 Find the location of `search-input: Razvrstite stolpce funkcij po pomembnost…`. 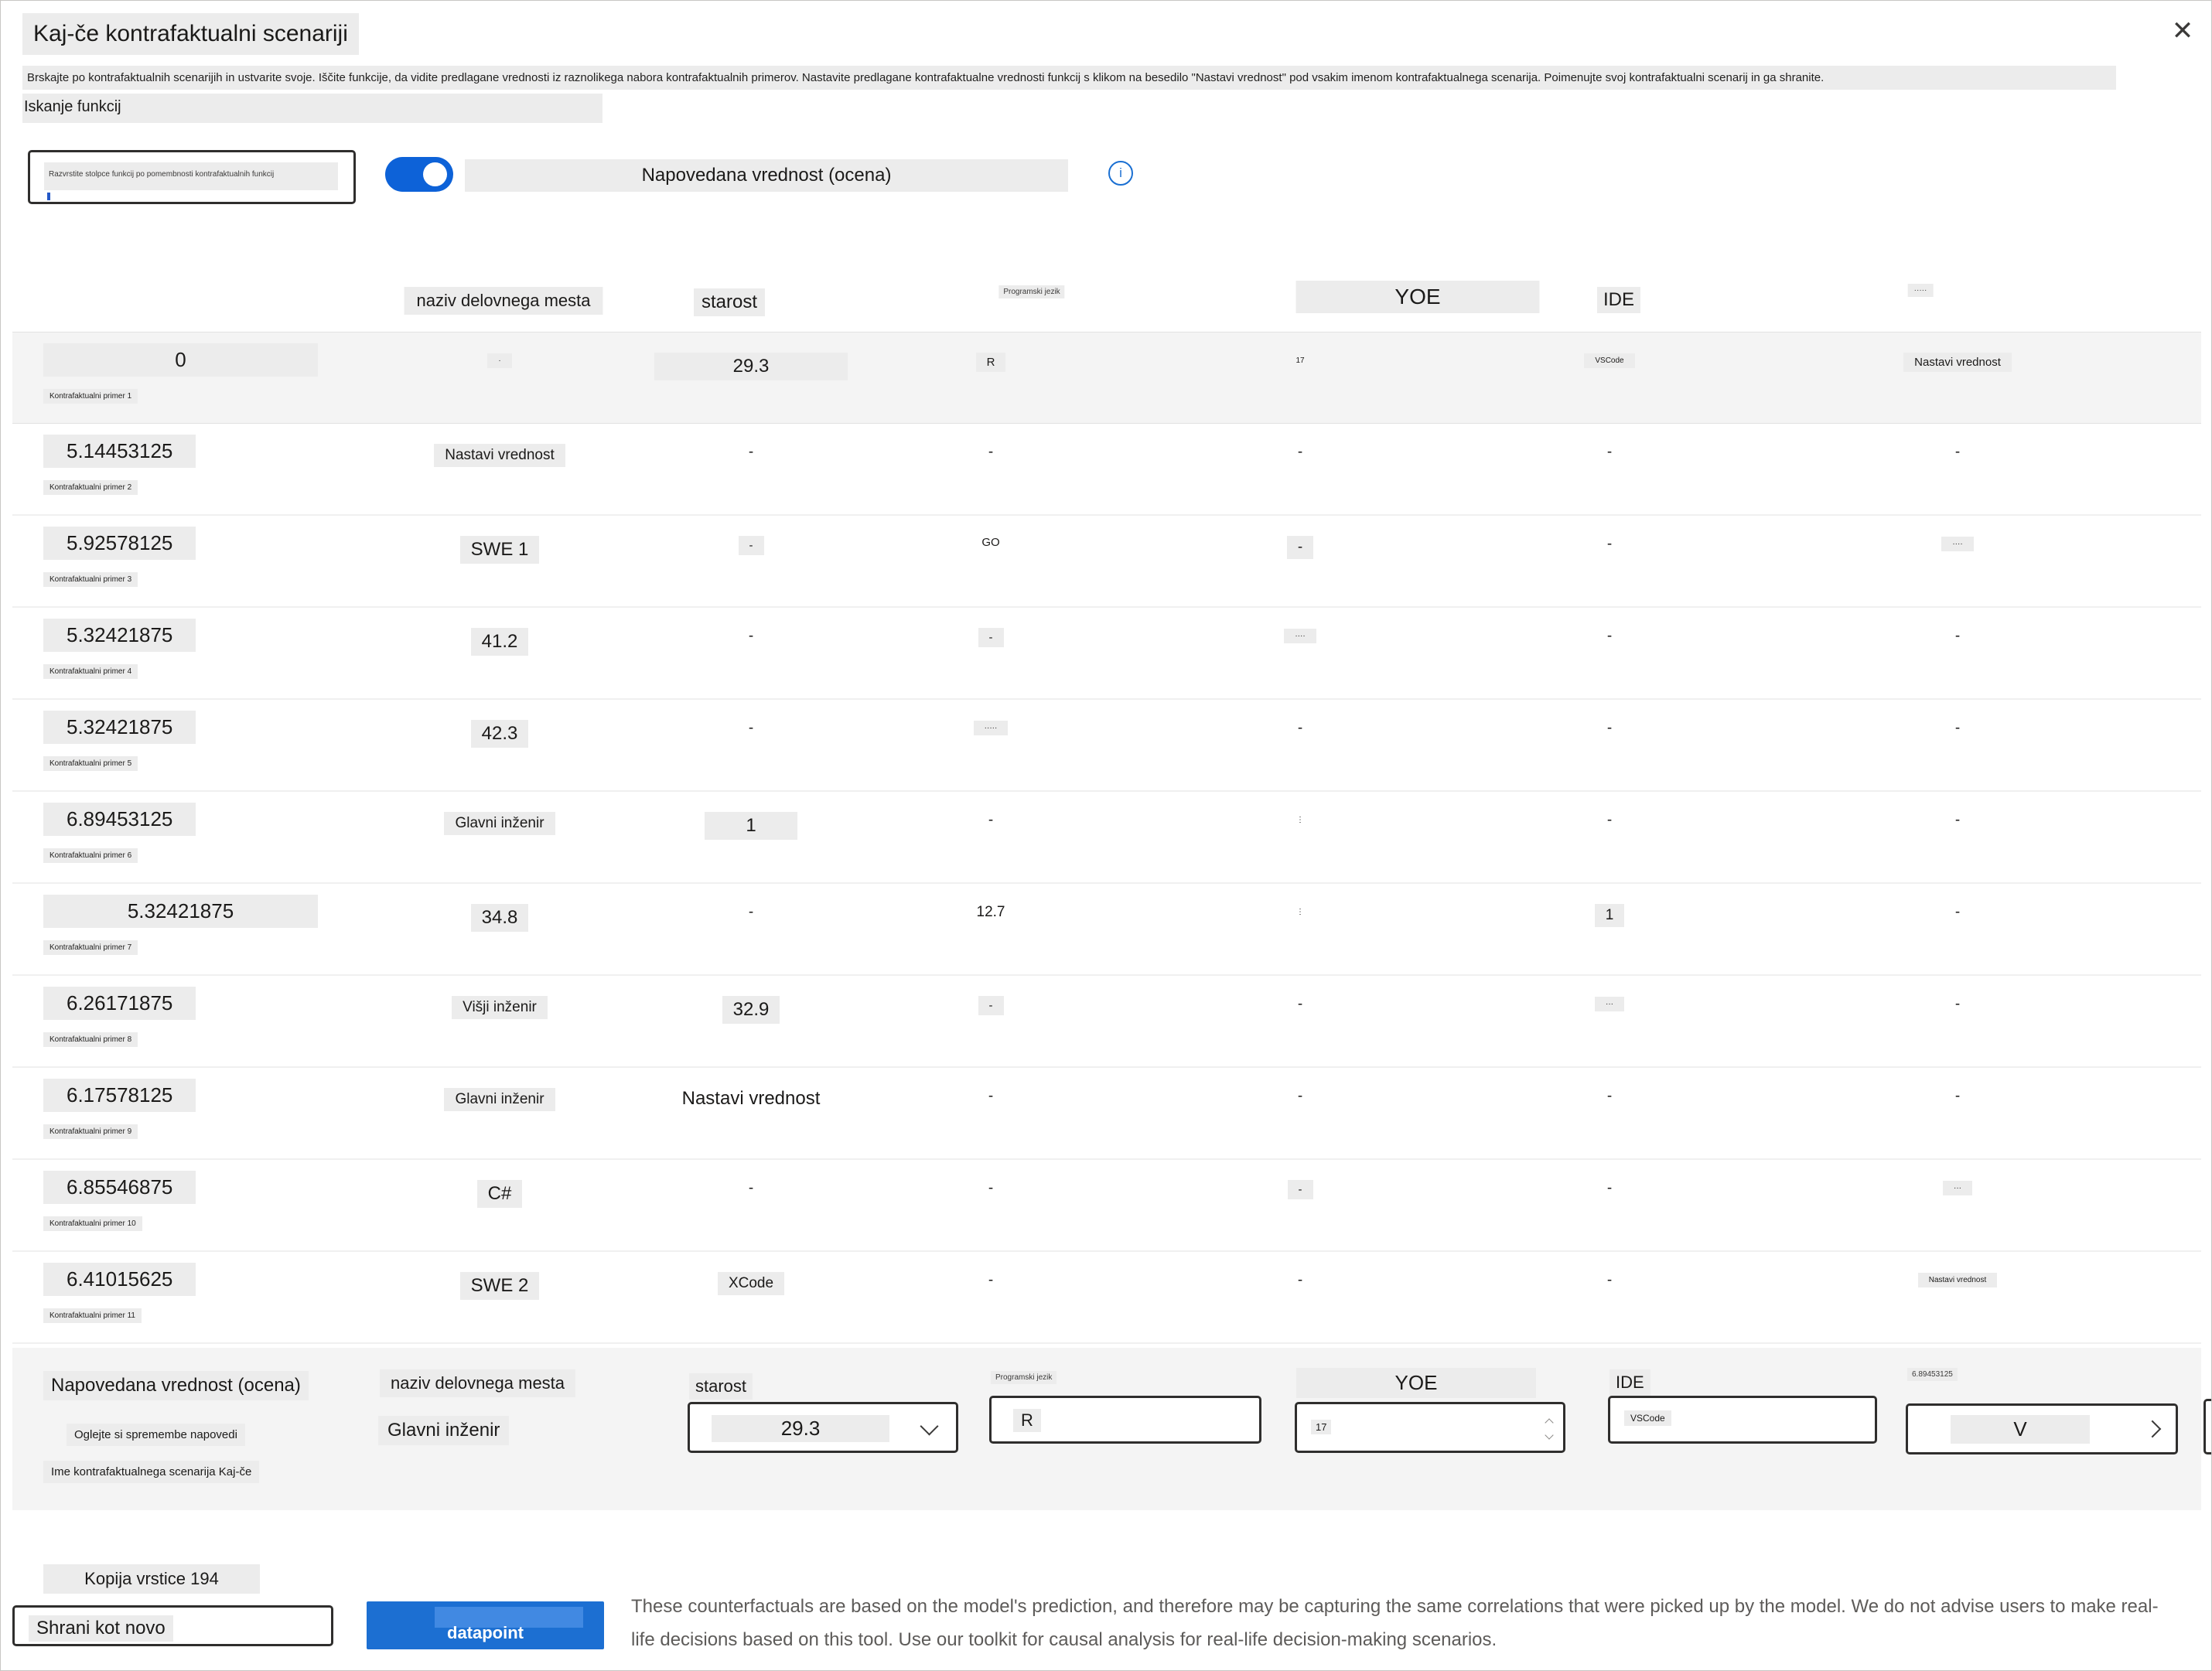

search-input: Razvrstite stolpce funkcij po pomembnost… is located at coordinates (192, 177).